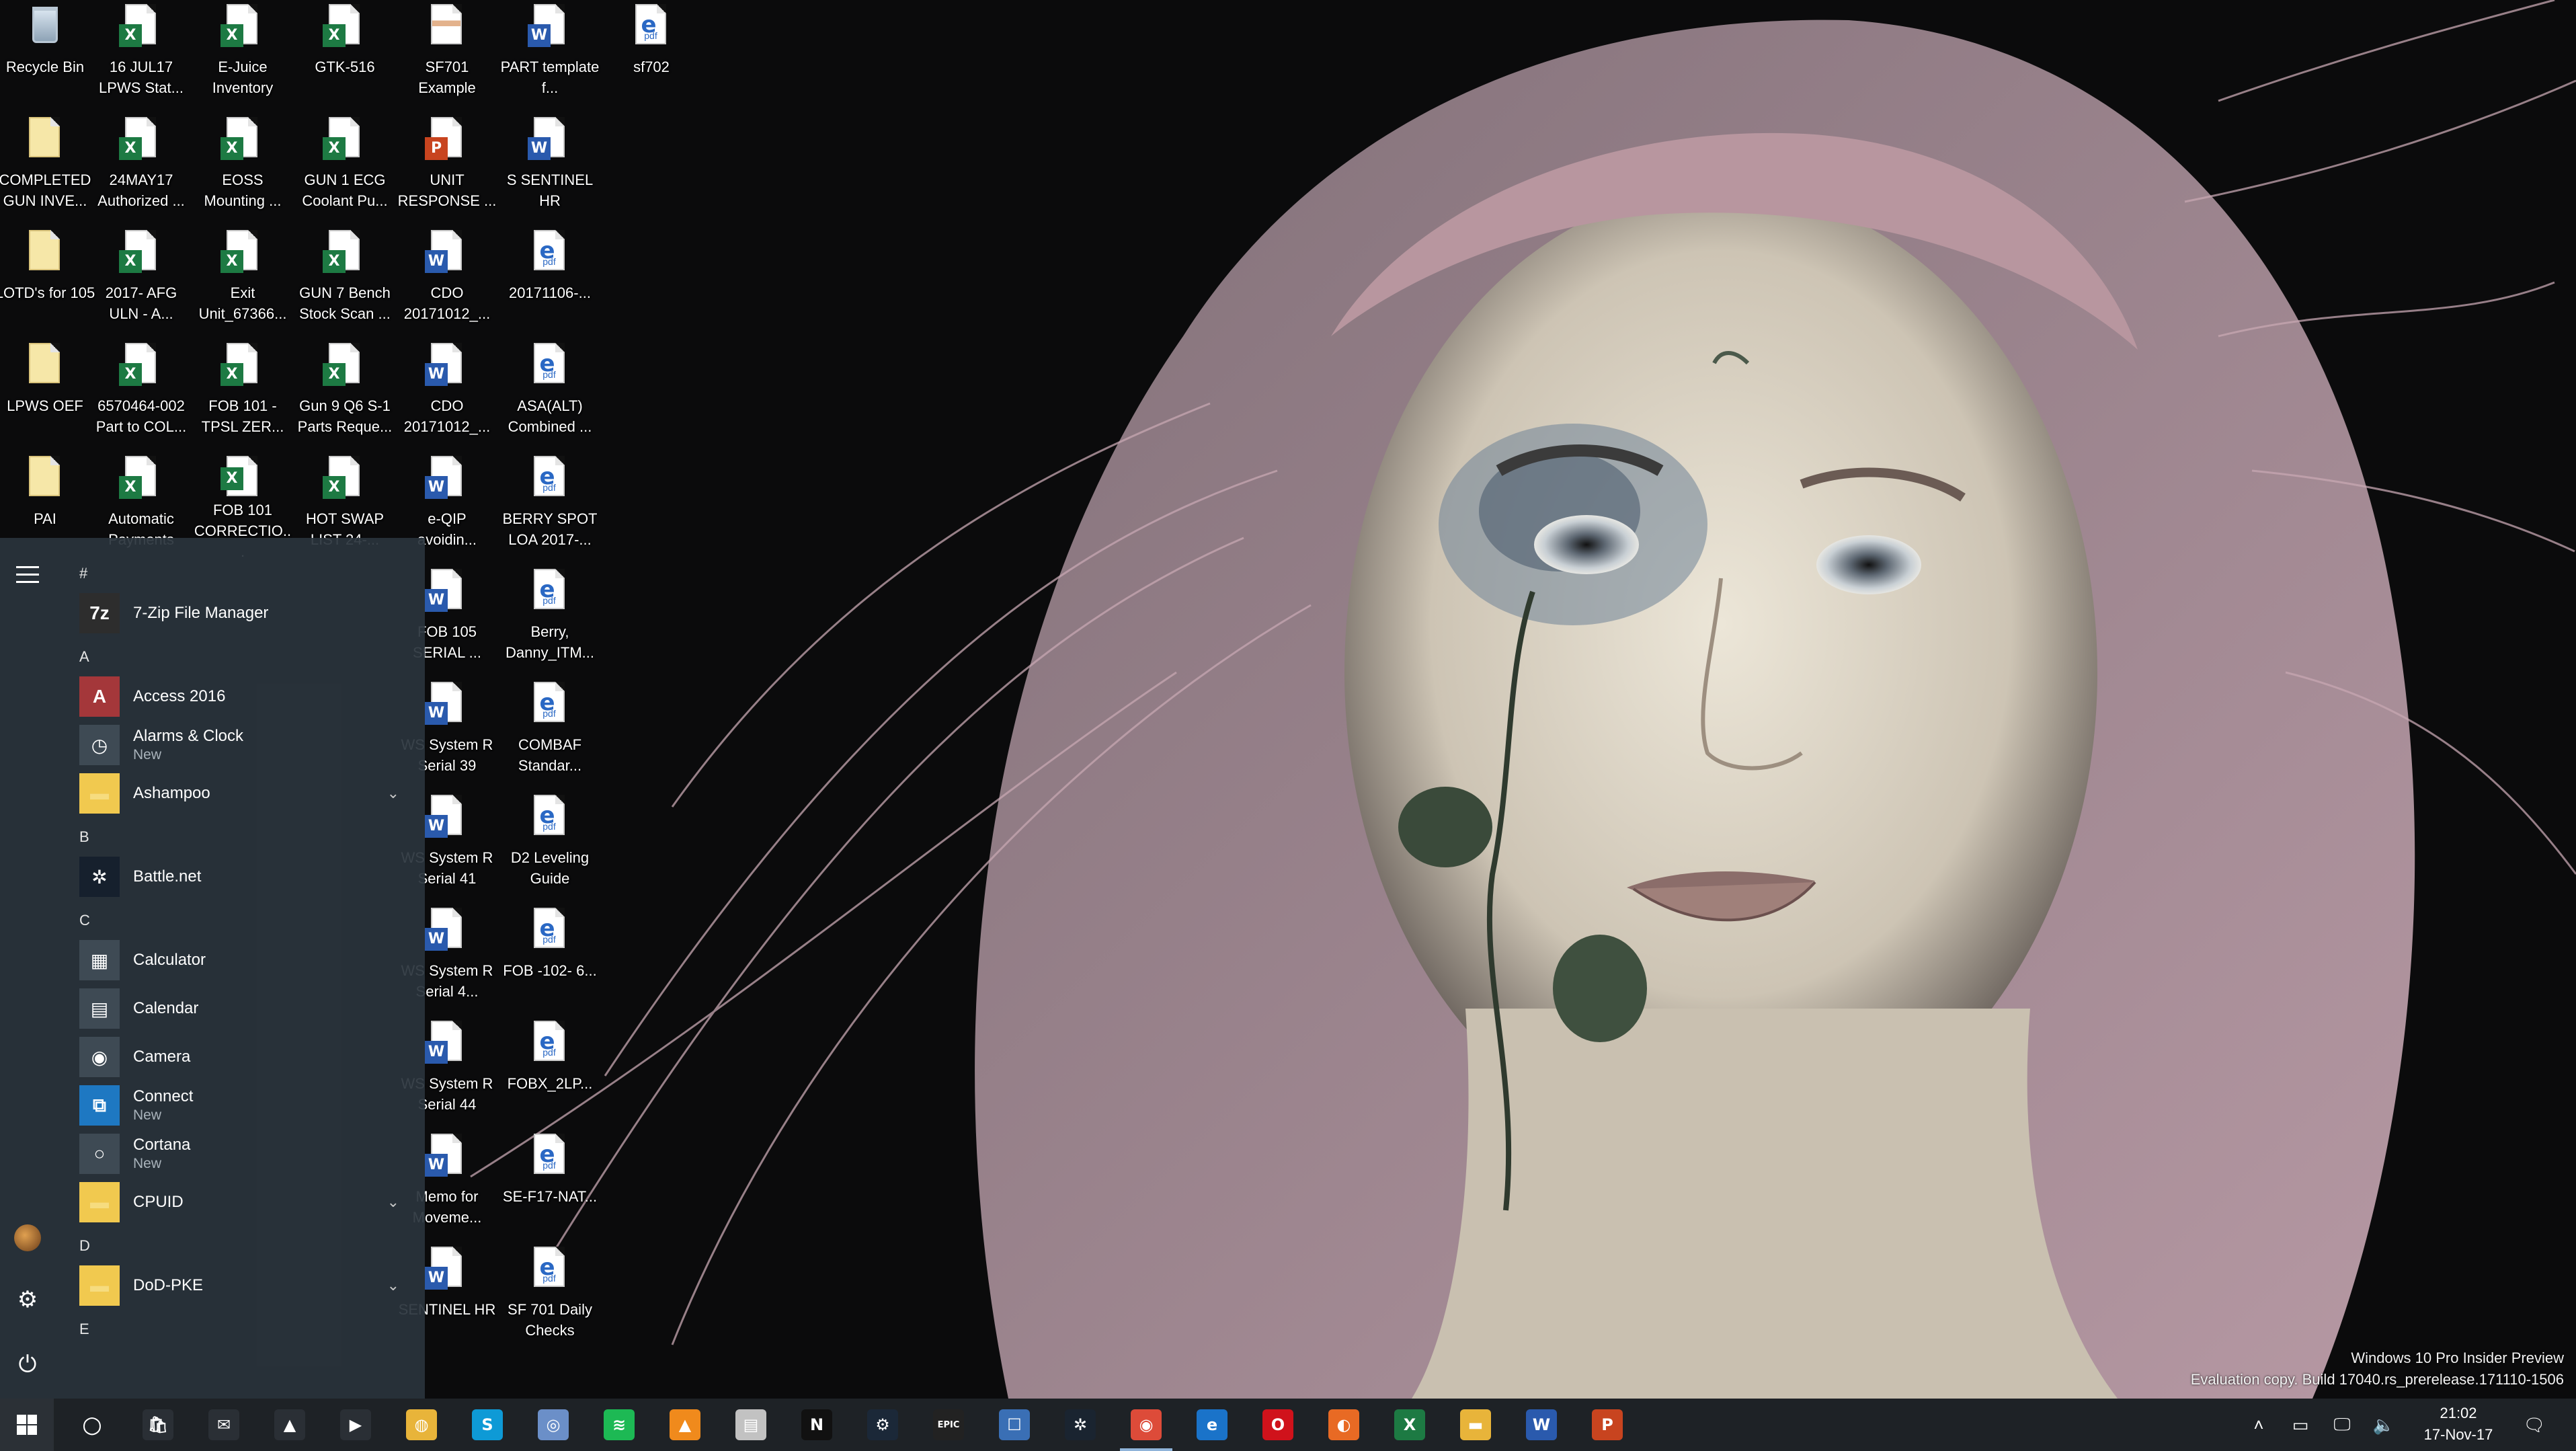 The width and height of the screenshot is (2576, 1451). I want to click on start-app-item: ▬ Ashampoo ⌄, so click(244, 793).